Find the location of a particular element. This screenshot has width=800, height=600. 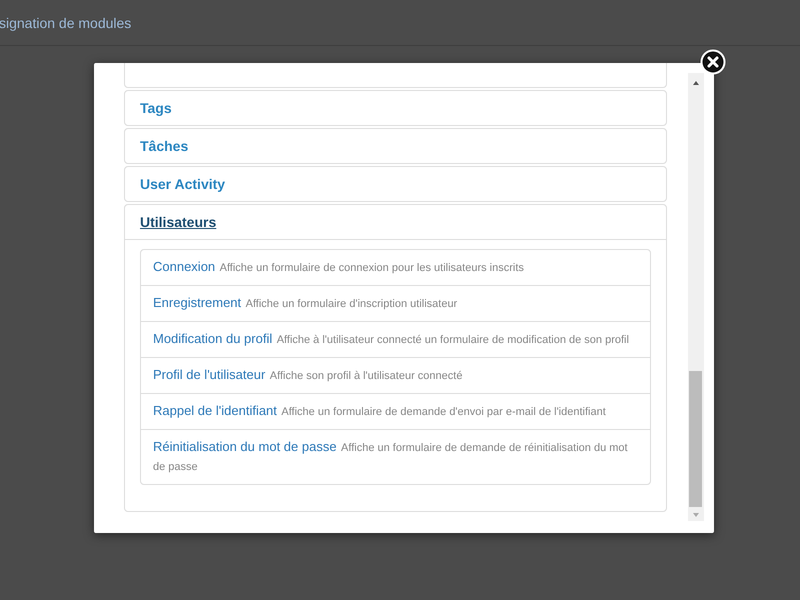

module-entry: Rappel de l'identifiant Affiche un formulaire de demande d'envoi par e-mail de l'identifiant is located at coordinates (395, 411).